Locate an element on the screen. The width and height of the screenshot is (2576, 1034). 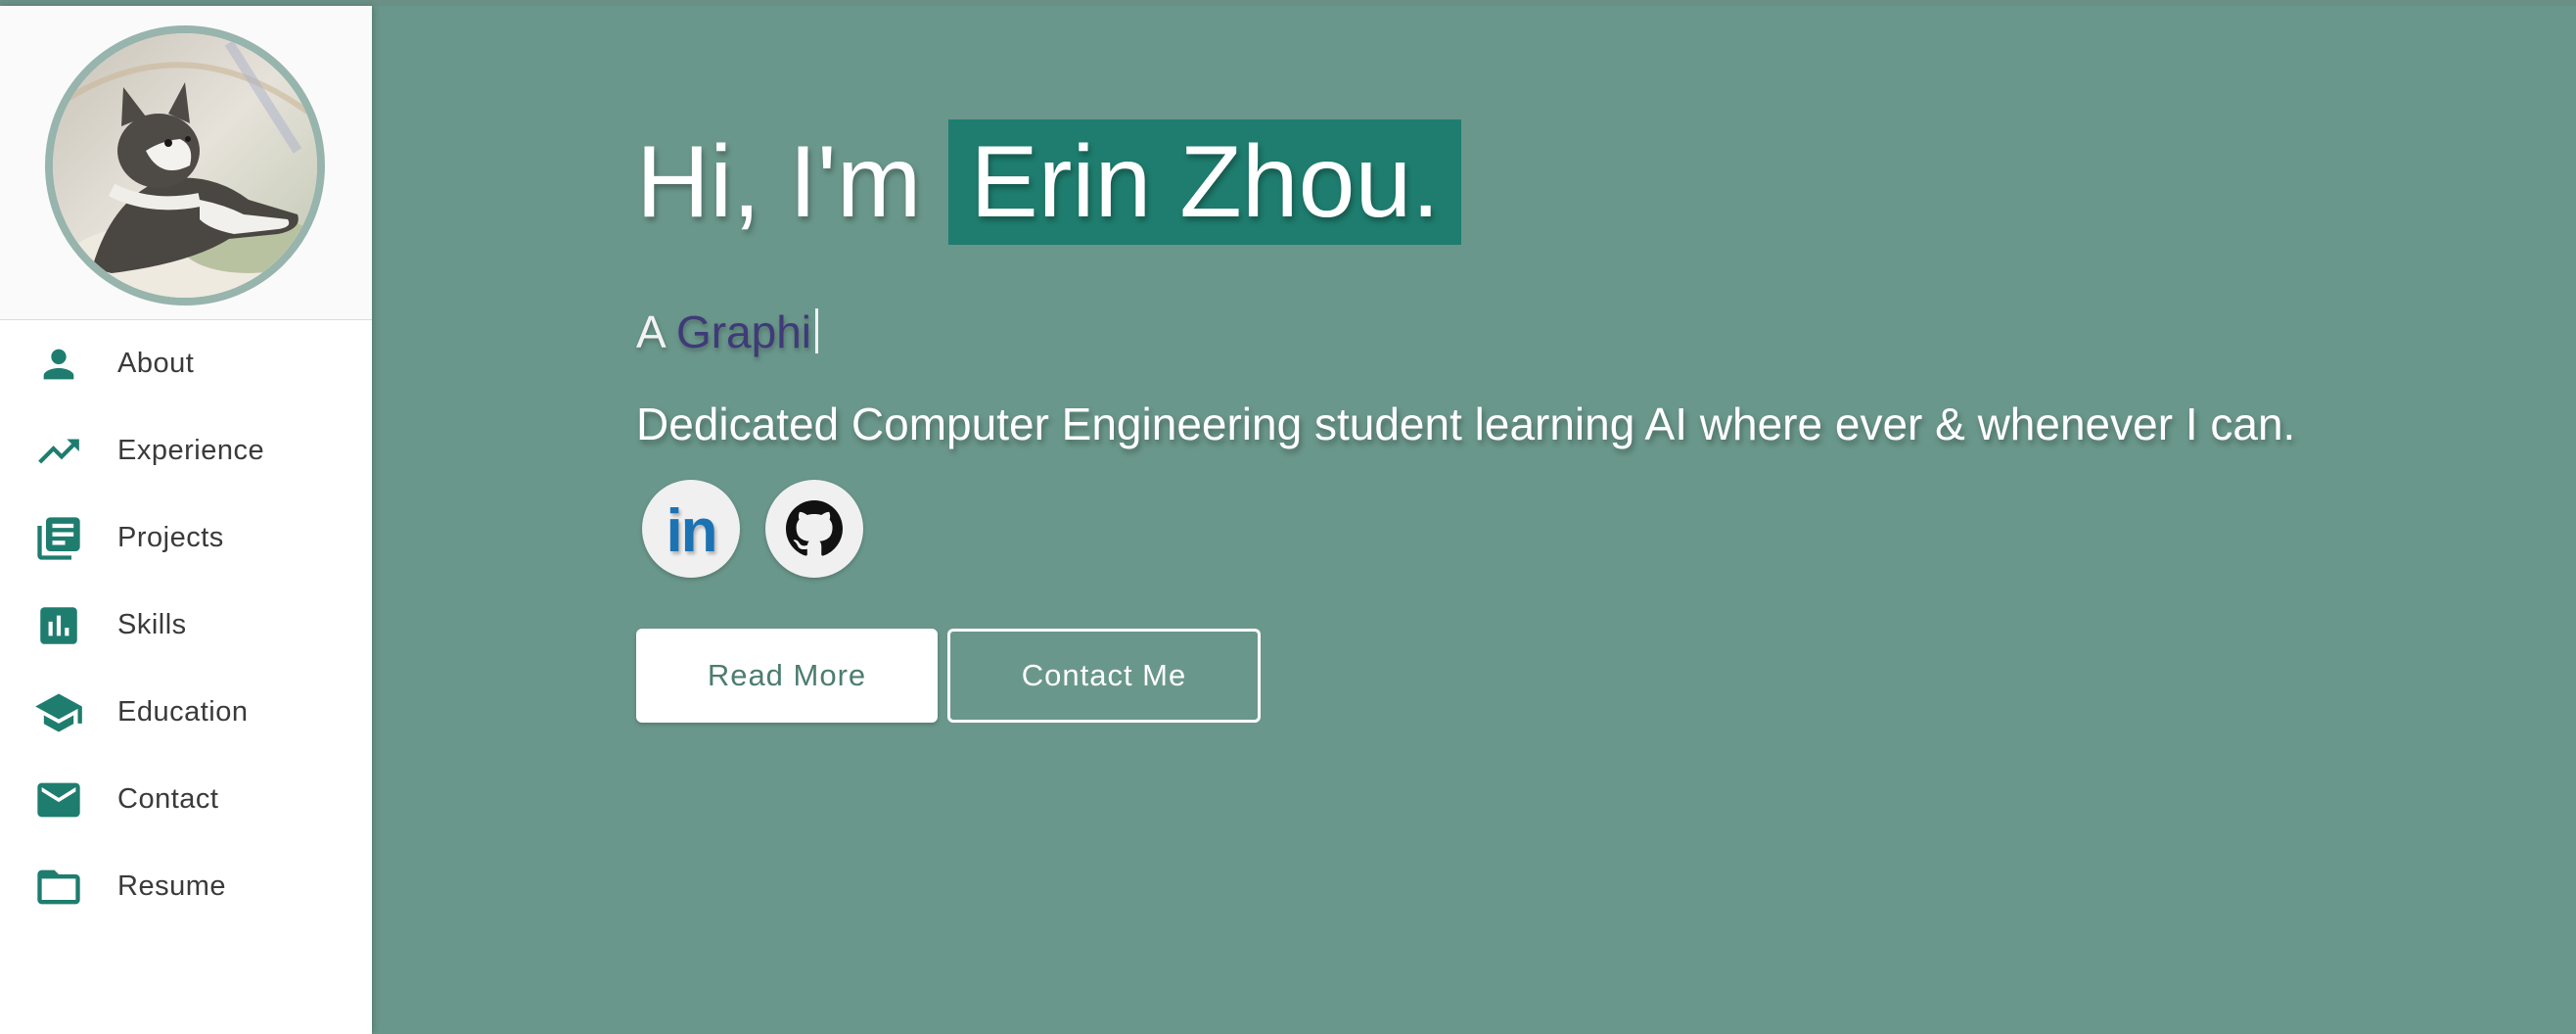
sidebar-item-contact: Contact is located at coordinates (186, 799).